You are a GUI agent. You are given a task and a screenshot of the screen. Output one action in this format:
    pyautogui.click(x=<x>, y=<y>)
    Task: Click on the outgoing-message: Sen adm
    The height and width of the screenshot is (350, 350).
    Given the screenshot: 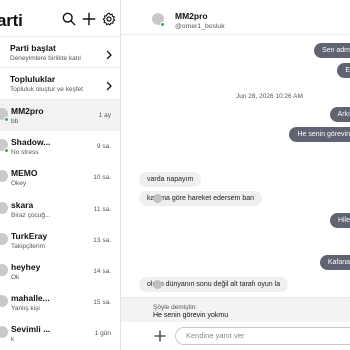 What is the action you would take?
    pyautogui.click(x=331, y=50)
    